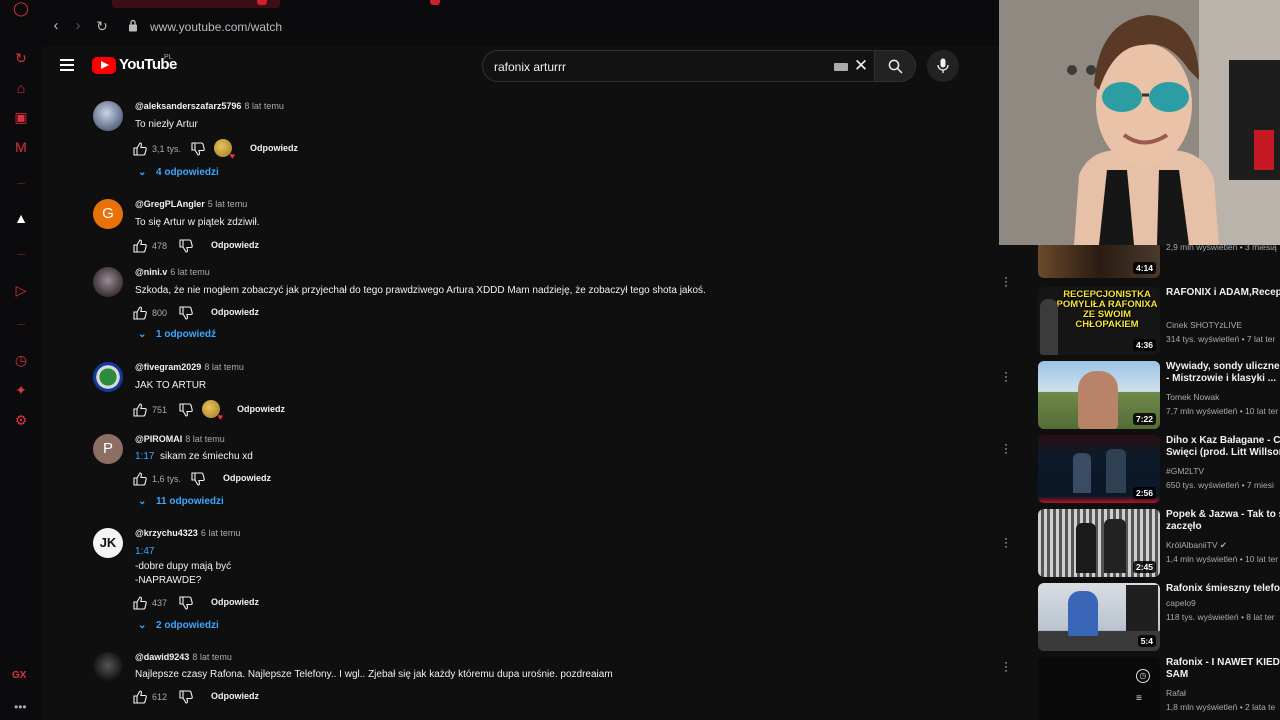  I want to click on video-title: Diho x Kaz Bałagane - Co, so click(1223, 441).